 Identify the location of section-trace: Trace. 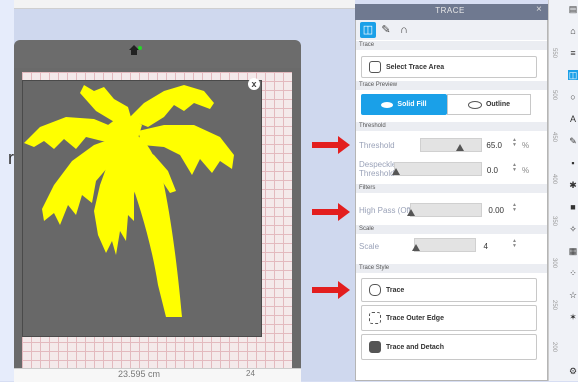
(451, 45).